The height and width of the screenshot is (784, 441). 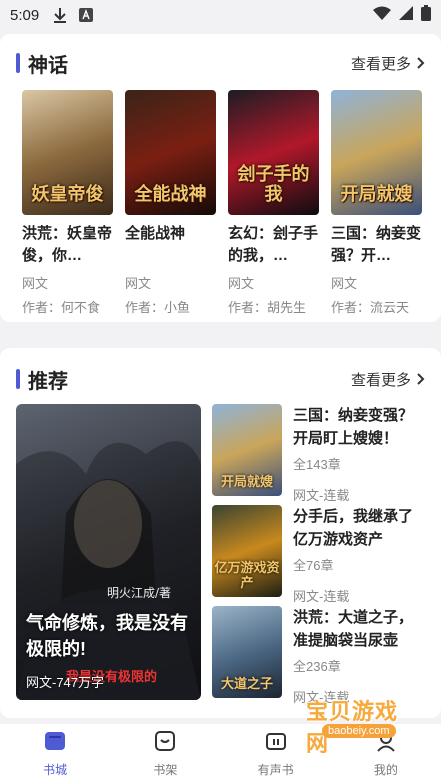 I want to click on audiobook-icon, so click(x=276, y=743).